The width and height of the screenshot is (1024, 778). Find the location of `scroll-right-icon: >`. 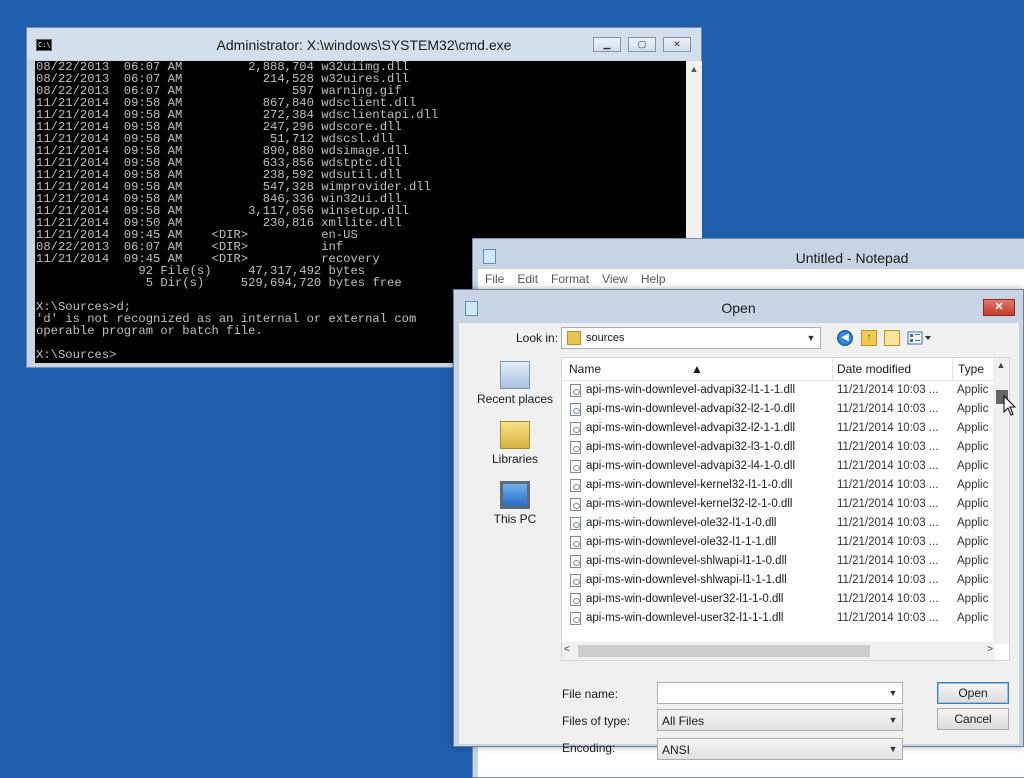

scroll-right-icon: > is located at coordinates (990, 649).